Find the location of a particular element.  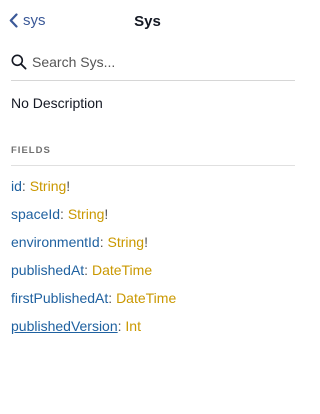

field-name-link: id is located at coordinates (16, 186).